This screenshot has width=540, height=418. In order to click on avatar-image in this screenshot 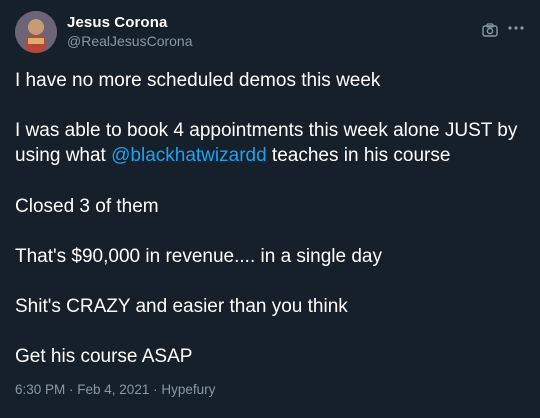, I will do `click(36, 32)`.